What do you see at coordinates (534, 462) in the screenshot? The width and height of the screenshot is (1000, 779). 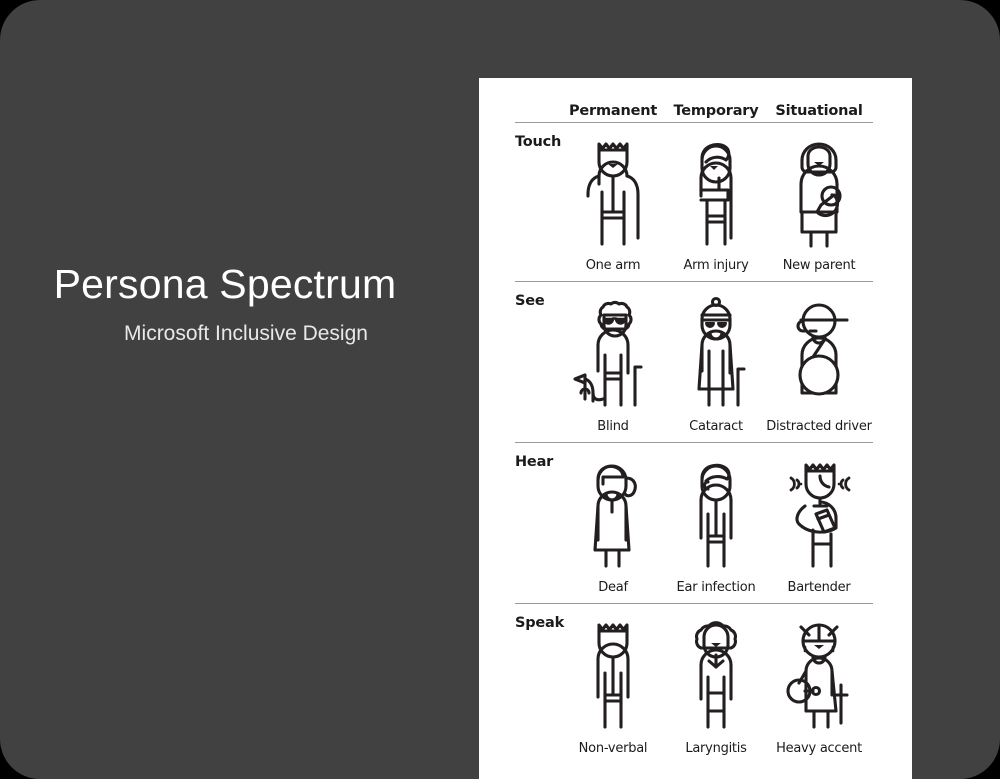 I see `row-header-hear: Hear` at bounding box center [534, 462].